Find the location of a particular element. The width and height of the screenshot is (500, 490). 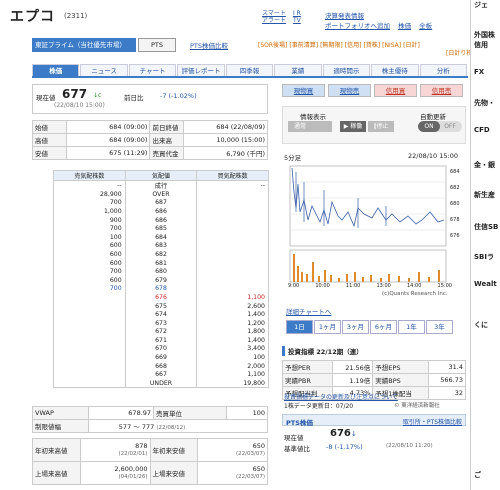

period-1y: 1年 is located at coordinates (411, 327).